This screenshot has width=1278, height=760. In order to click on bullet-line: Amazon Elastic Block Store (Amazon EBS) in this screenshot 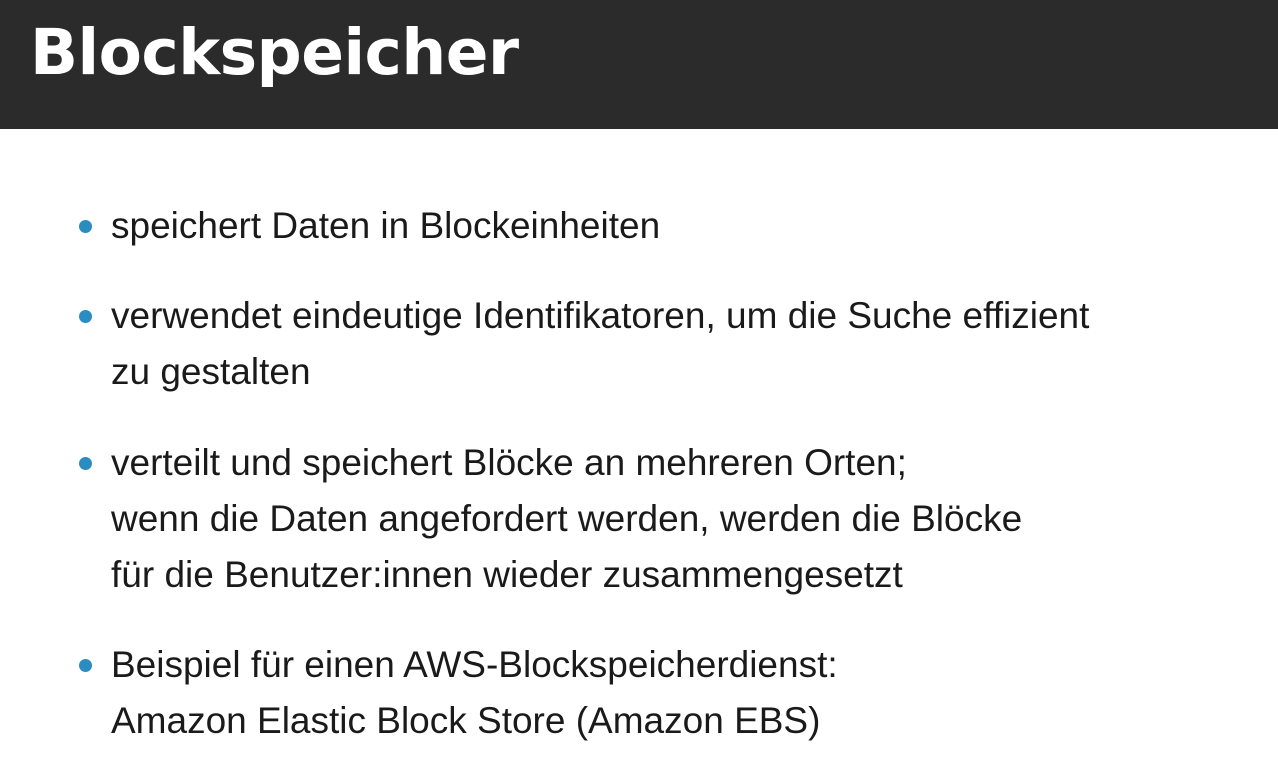, I will do `click(466, 720)`.